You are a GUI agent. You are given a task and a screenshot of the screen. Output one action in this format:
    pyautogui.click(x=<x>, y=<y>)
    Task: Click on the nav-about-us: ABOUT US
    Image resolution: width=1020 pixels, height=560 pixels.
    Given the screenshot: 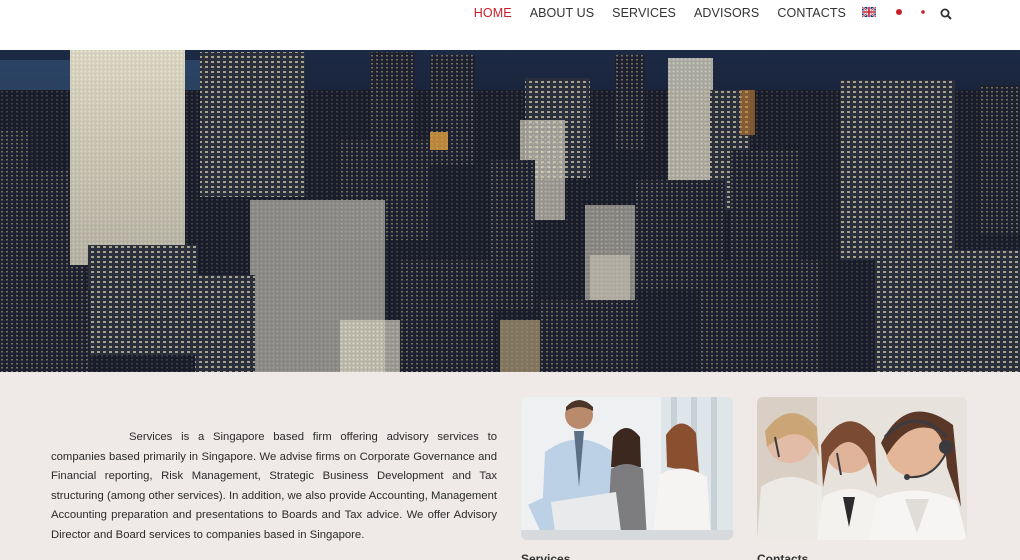 What is the action you would take?
    pyautogui.click(x=562, y=13)
    